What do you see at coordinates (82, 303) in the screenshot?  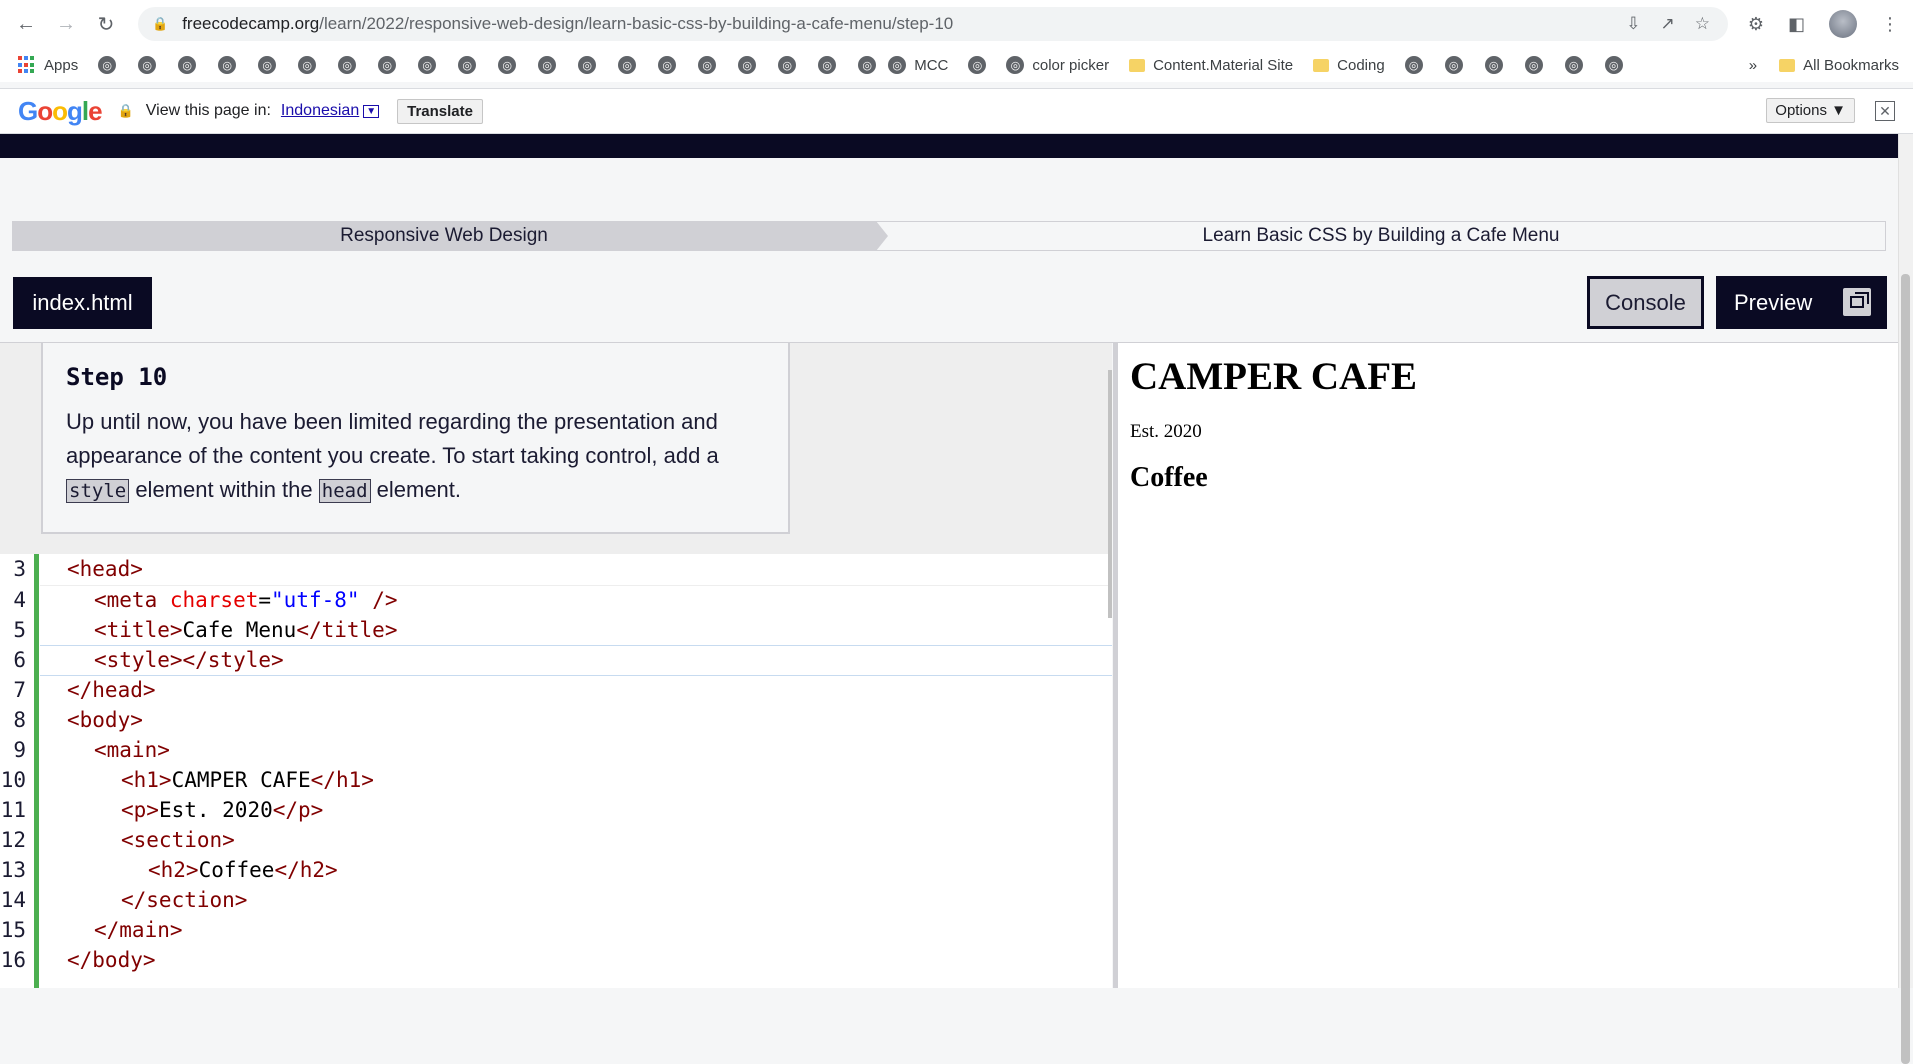 I see `tab-index-html: index.html` at bounding box center [82, 303].